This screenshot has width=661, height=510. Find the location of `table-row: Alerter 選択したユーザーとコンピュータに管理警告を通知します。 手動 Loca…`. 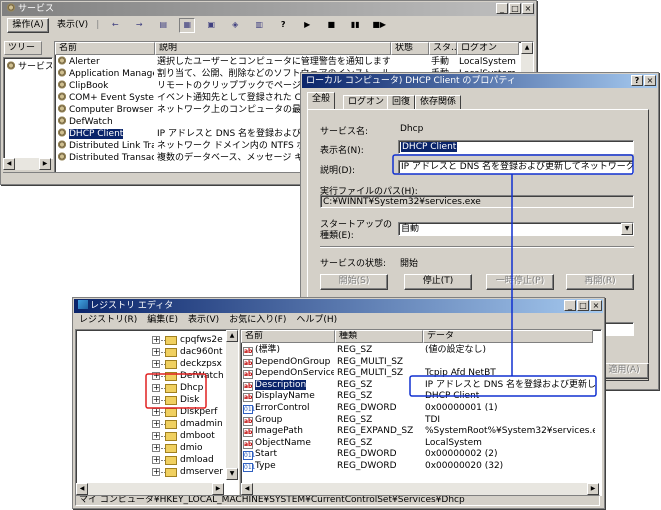

table-row: Alerter 選択したユーザーとコンピュータに管理警告を通知します。 手動 Loca… is located at coordinates (287, 62).